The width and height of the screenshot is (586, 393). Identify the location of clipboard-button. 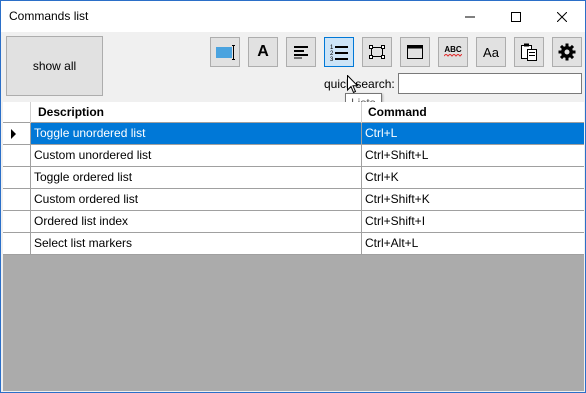
(529, 52).